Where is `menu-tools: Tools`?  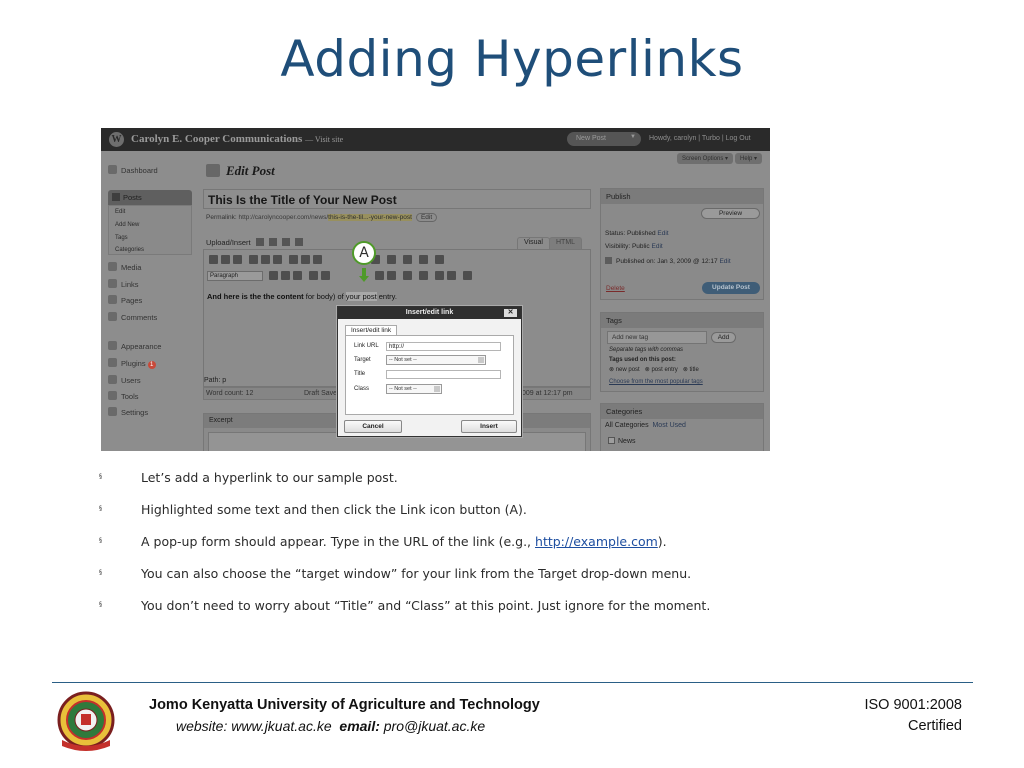 menu-tools: Tools is located at coordinates (123, 396).